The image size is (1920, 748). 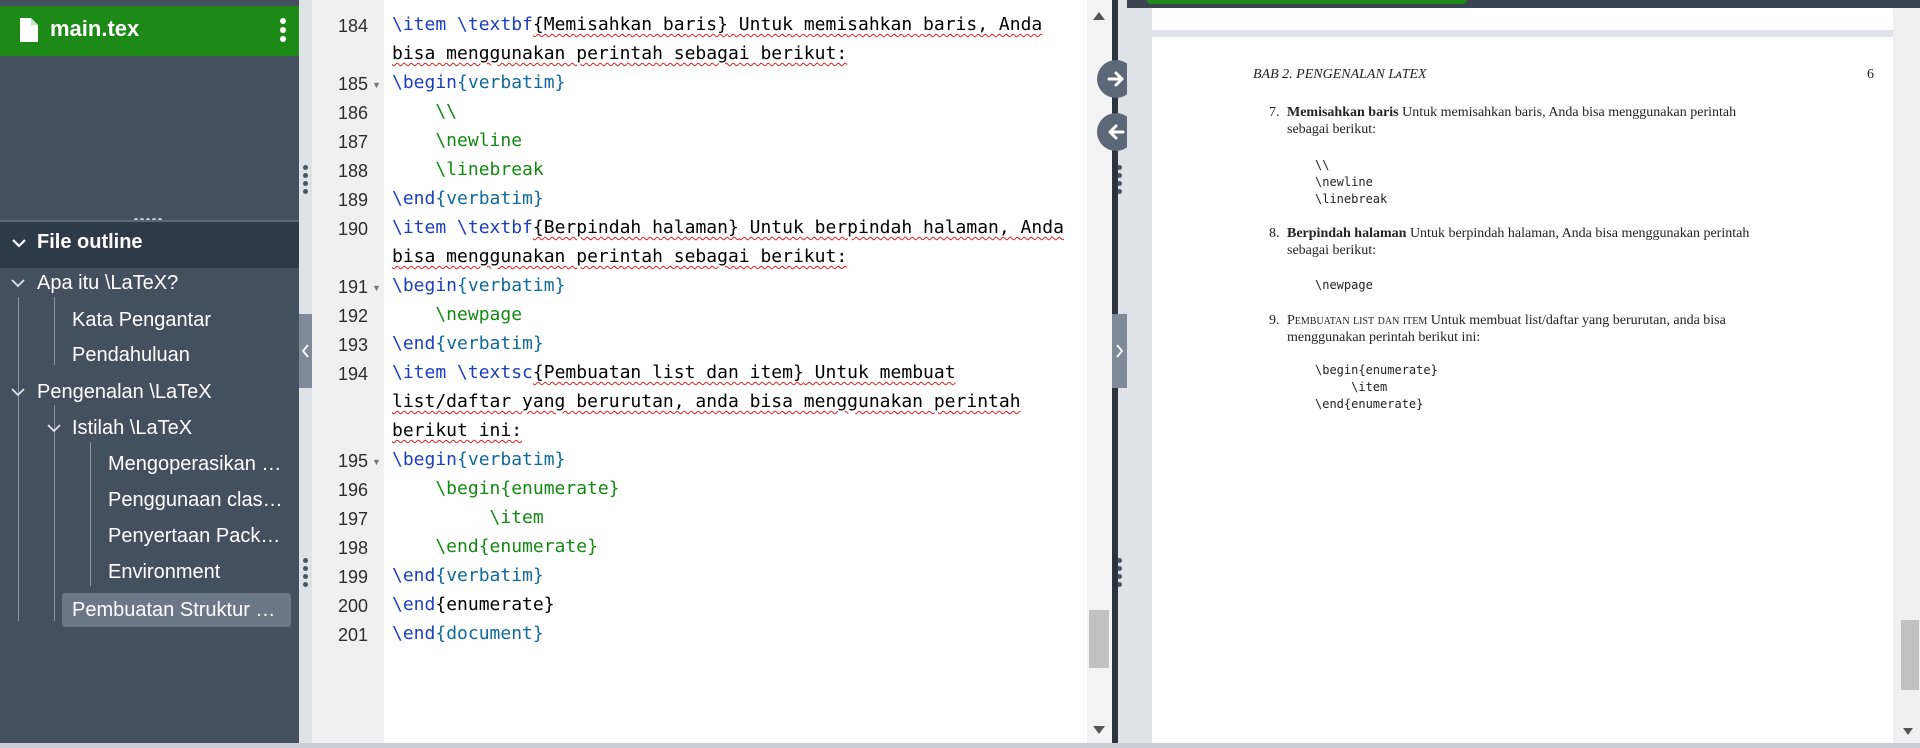 I want to click on list-number: 8., so click(x=1274, y=233).